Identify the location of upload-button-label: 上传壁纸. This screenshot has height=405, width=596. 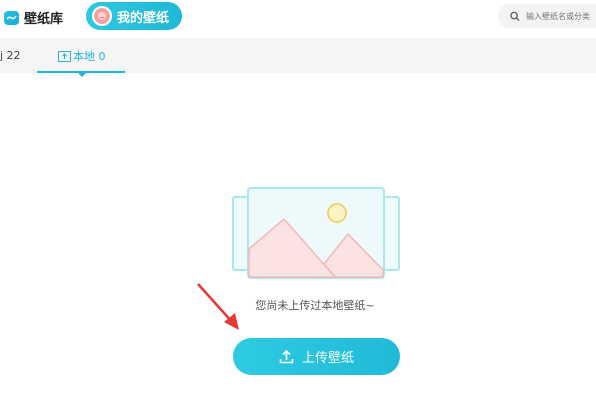
(327, 358).